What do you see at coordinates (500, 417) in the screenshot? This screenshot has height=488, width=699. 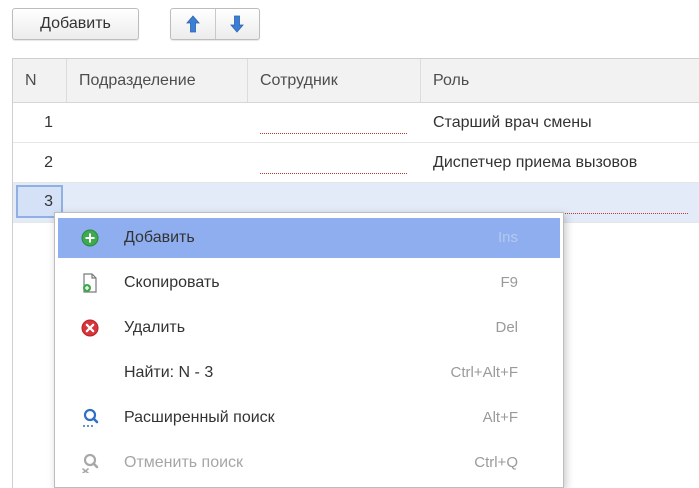 I see `menu-item-shortcut: Alt+F` at bounding box center [500, 417].